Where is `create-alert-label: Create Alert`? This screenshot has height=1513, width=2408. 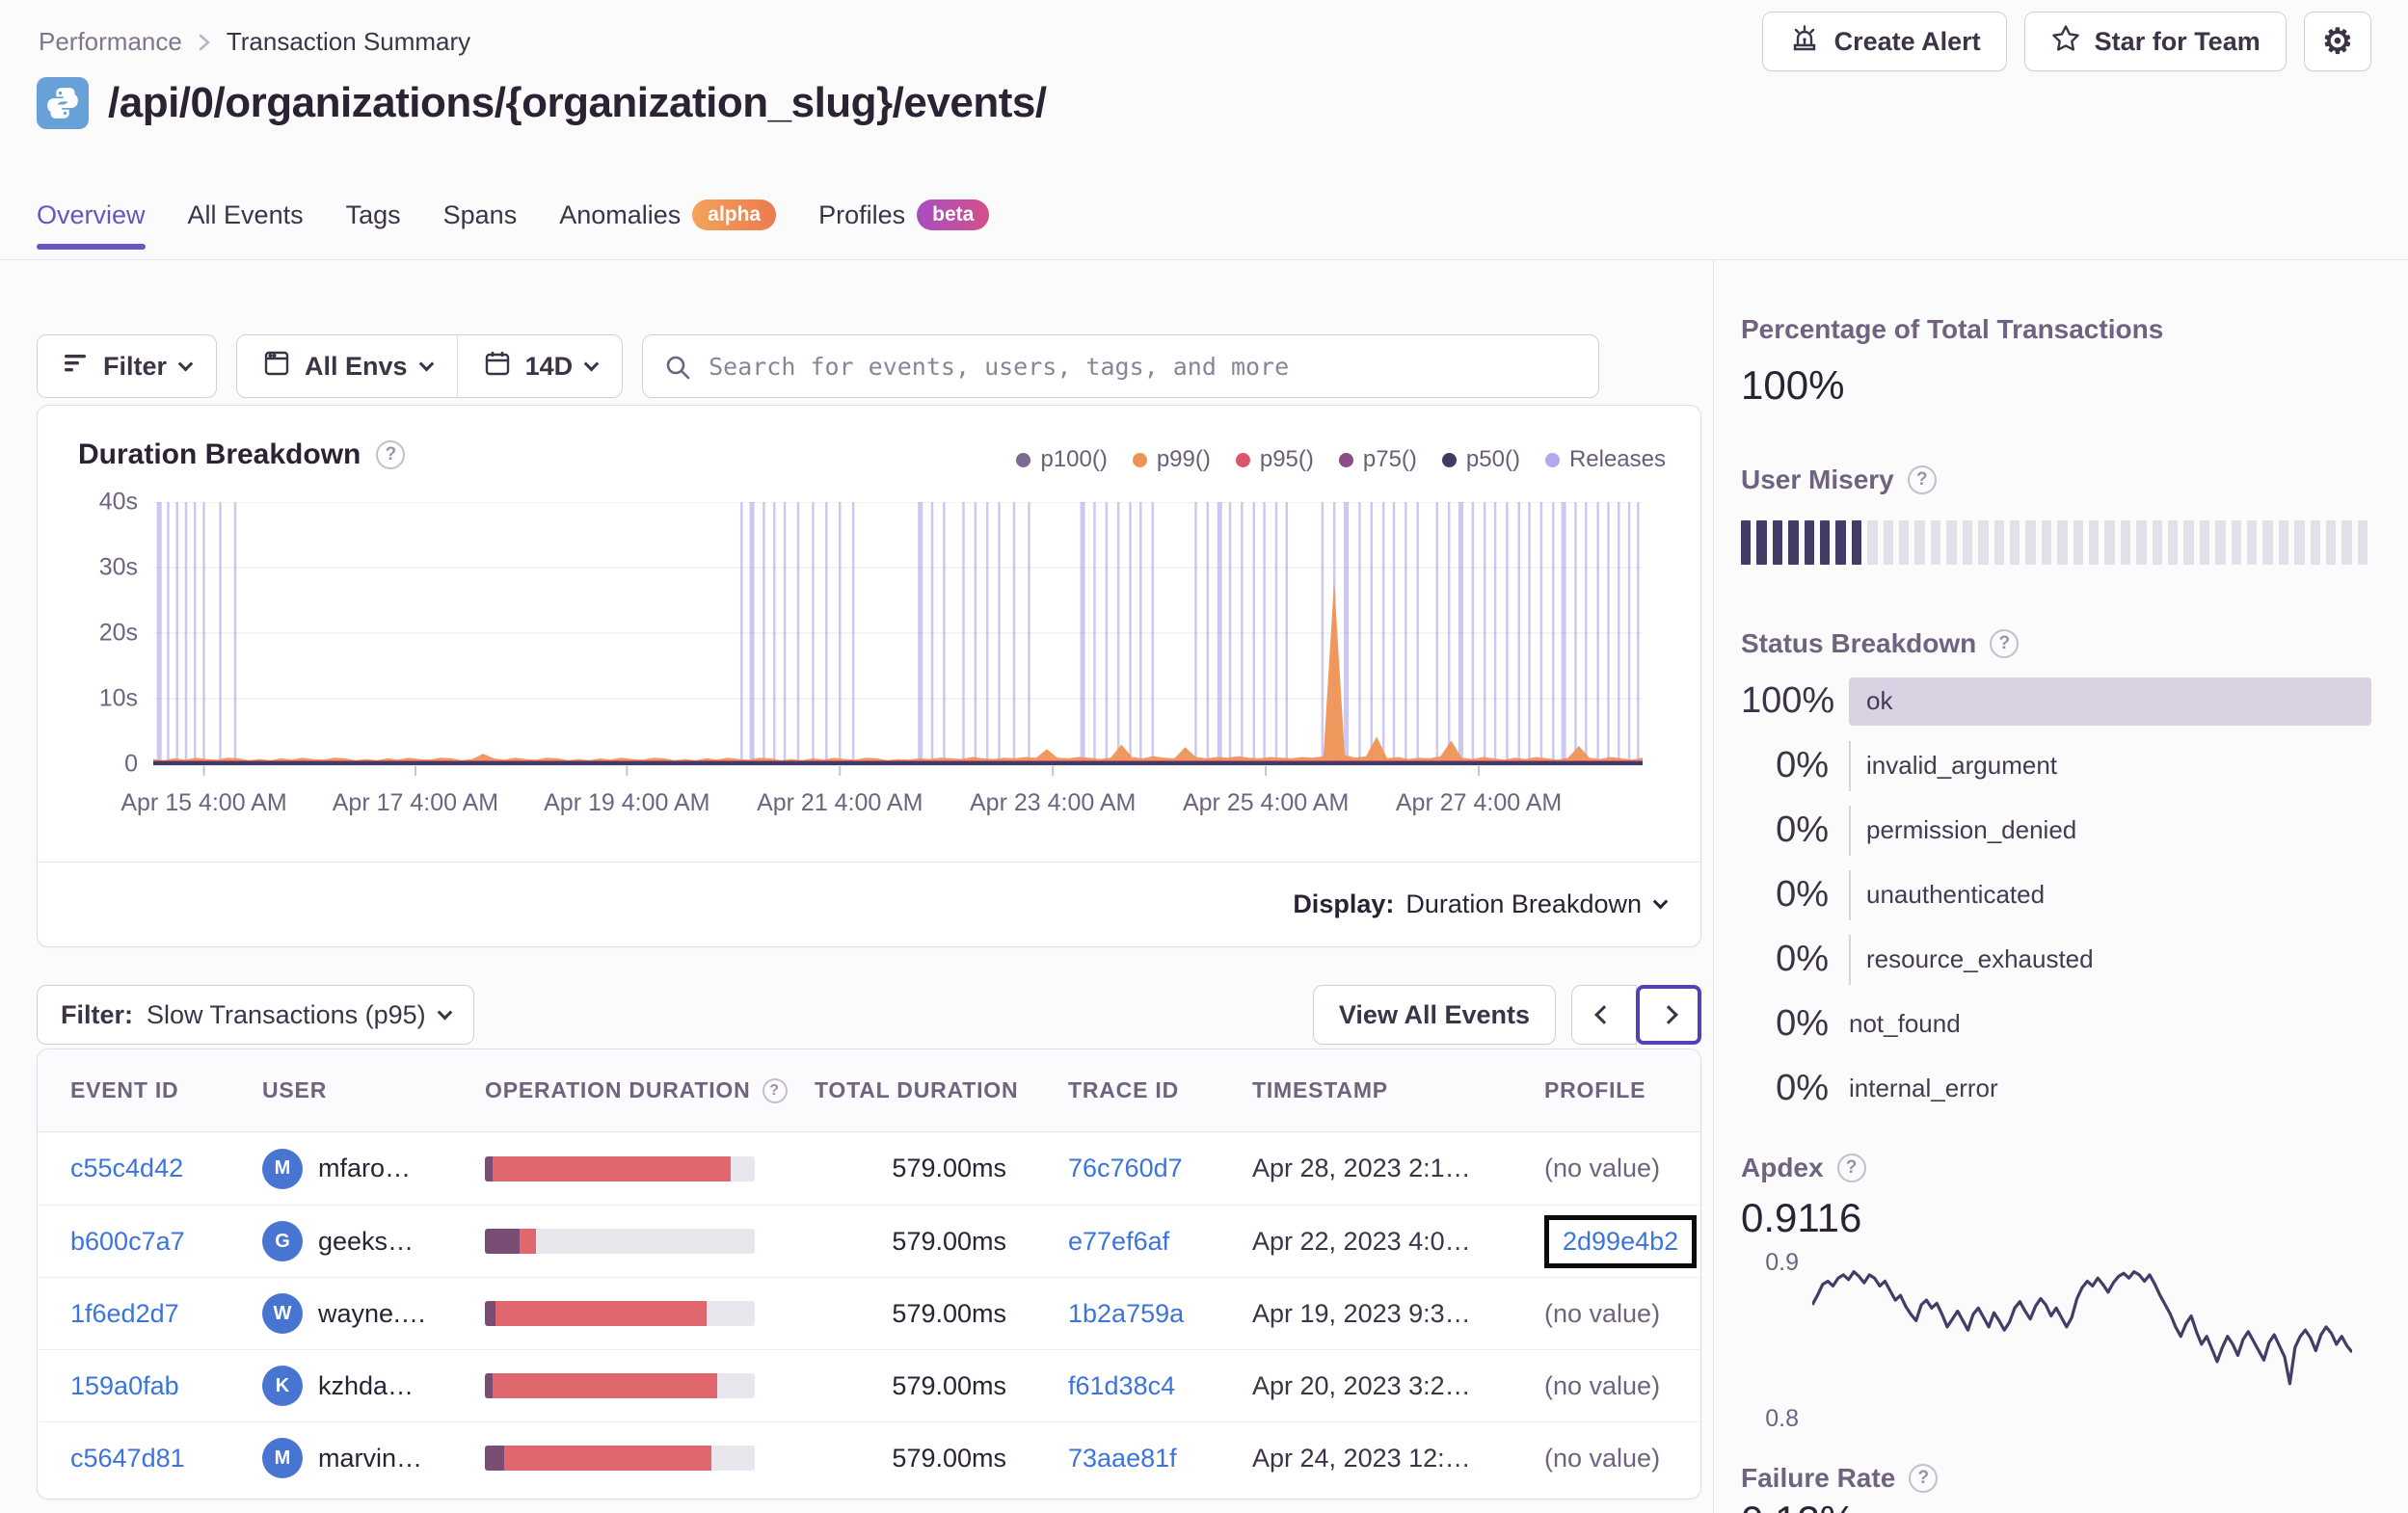 create-alert-label: Create Alert is located at coordinates (1907, 41).